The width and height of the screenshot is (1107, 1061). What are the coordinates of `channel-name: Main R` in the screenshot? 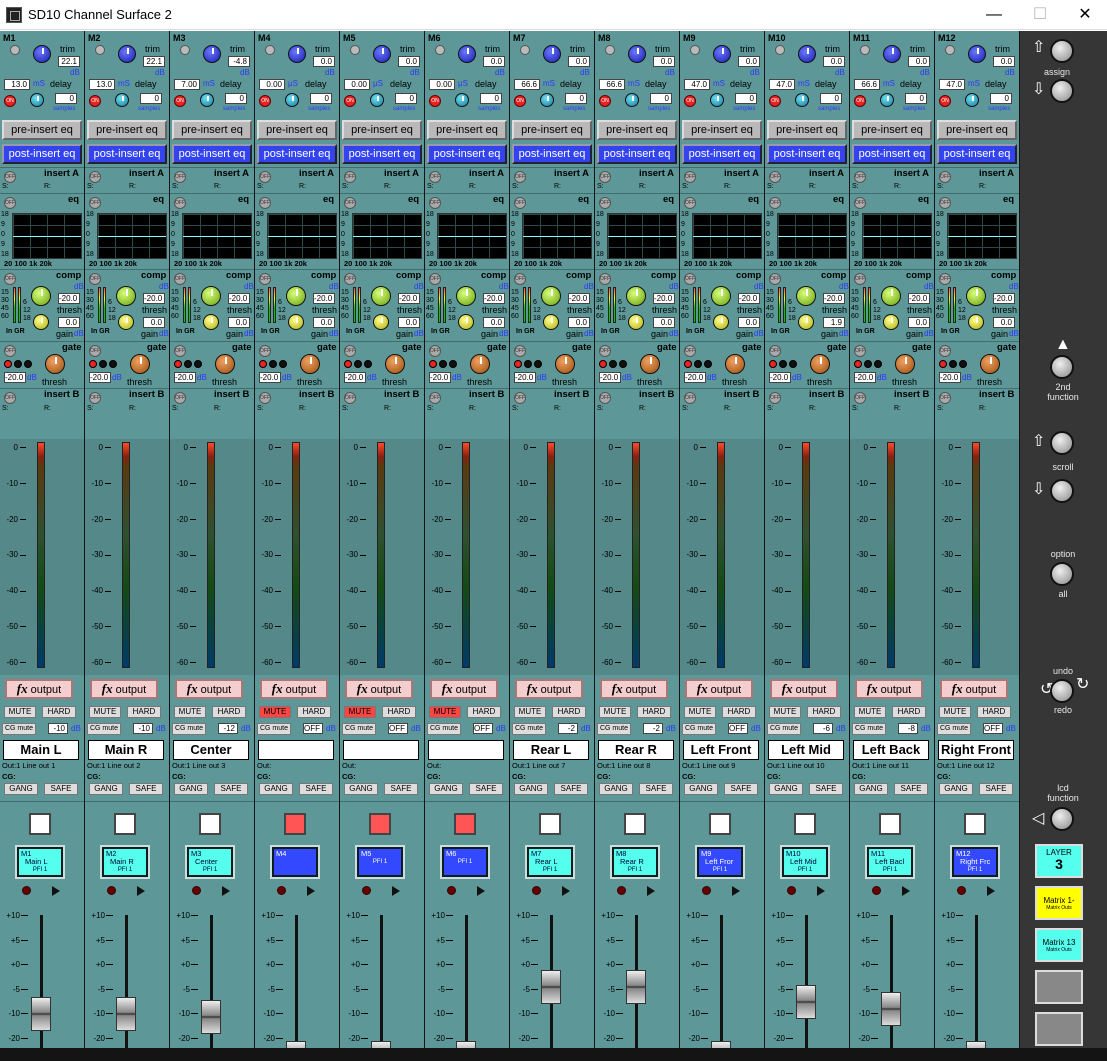 It's located at (126, 750).